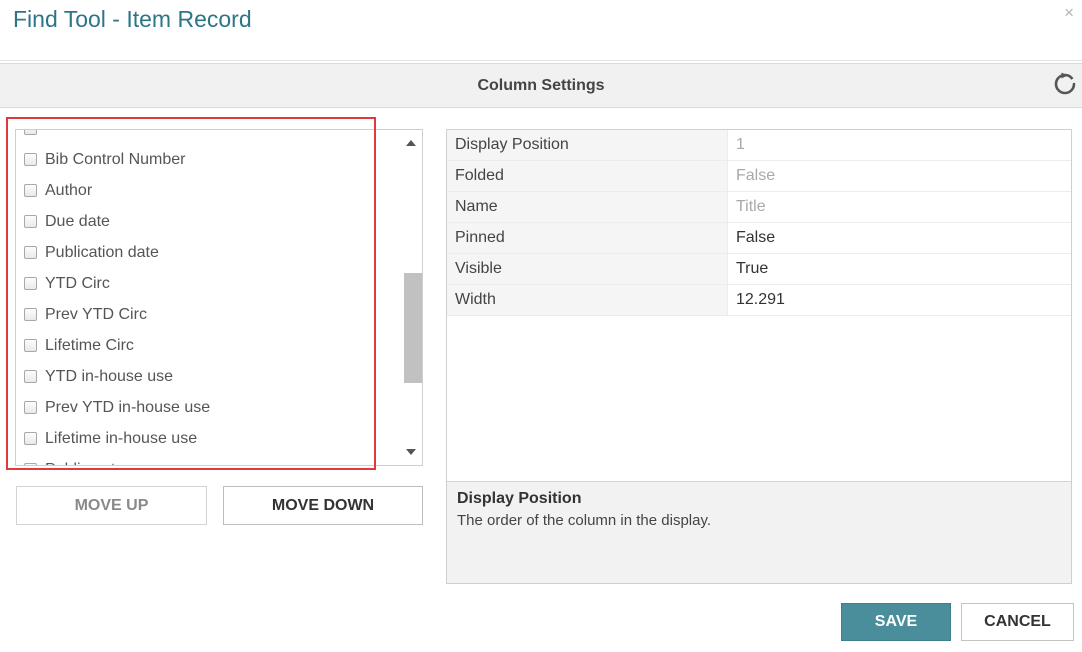 The height and width of the screenshot is (652, 1082). What do you see at coordinates (584, 520) in the screenshot?
I see `description-text: The order of the column in the display.` at bounding box center [584, 520].